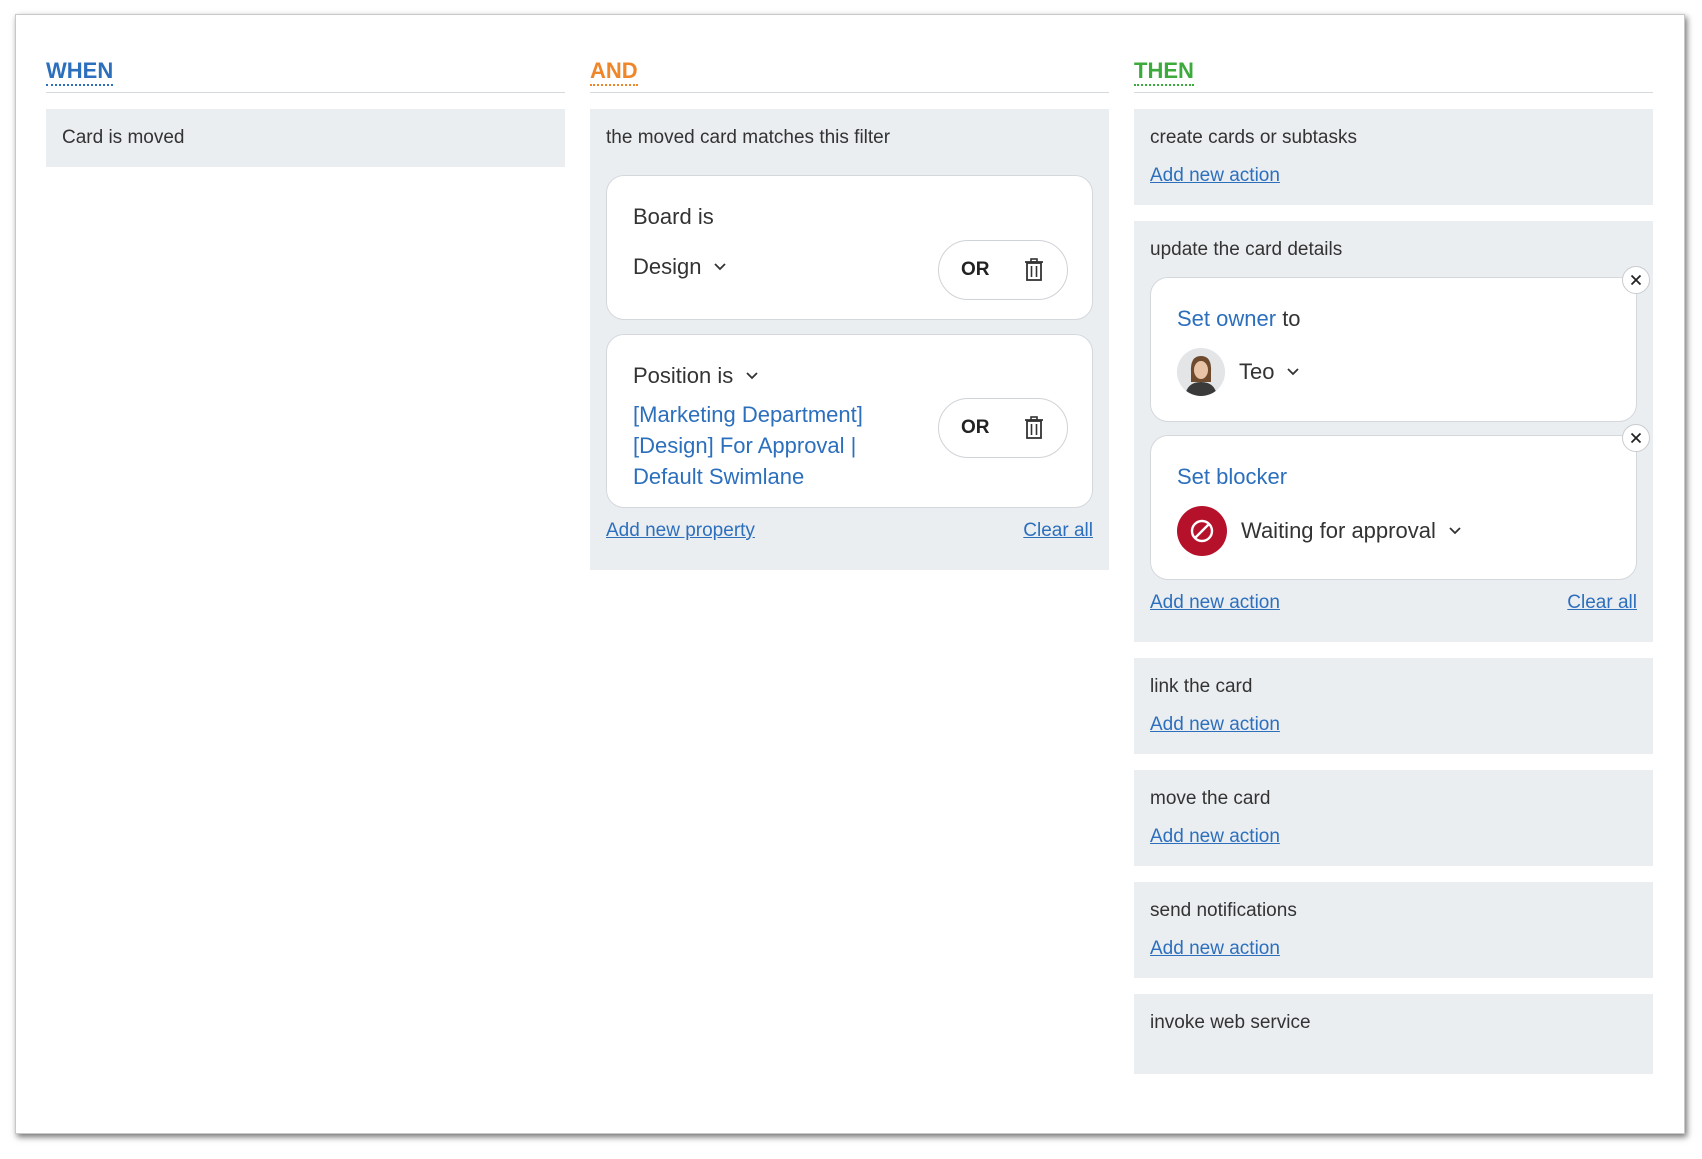 Image resolution: width=1702 pixels, height=1159 pixels. What do you see at coordinates (1393, 818) in the screenshot?
I see `move-card-section: move the card Add new action` at bounding box center [1393, 818].